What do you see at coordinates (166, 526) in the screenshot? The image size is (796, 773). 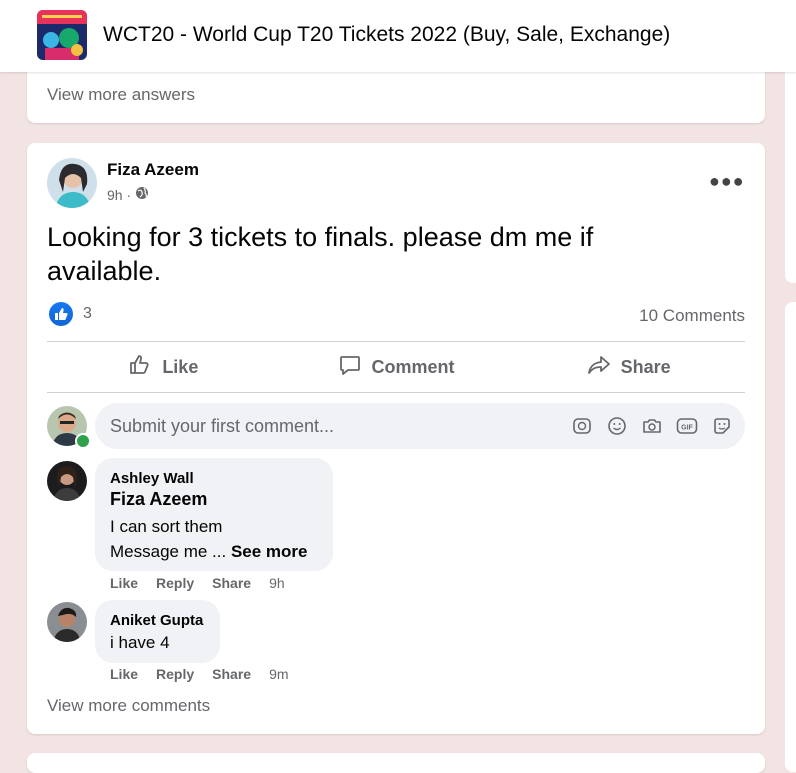 I see `comment-text: I can sort them` at bounding box center [166, 526].